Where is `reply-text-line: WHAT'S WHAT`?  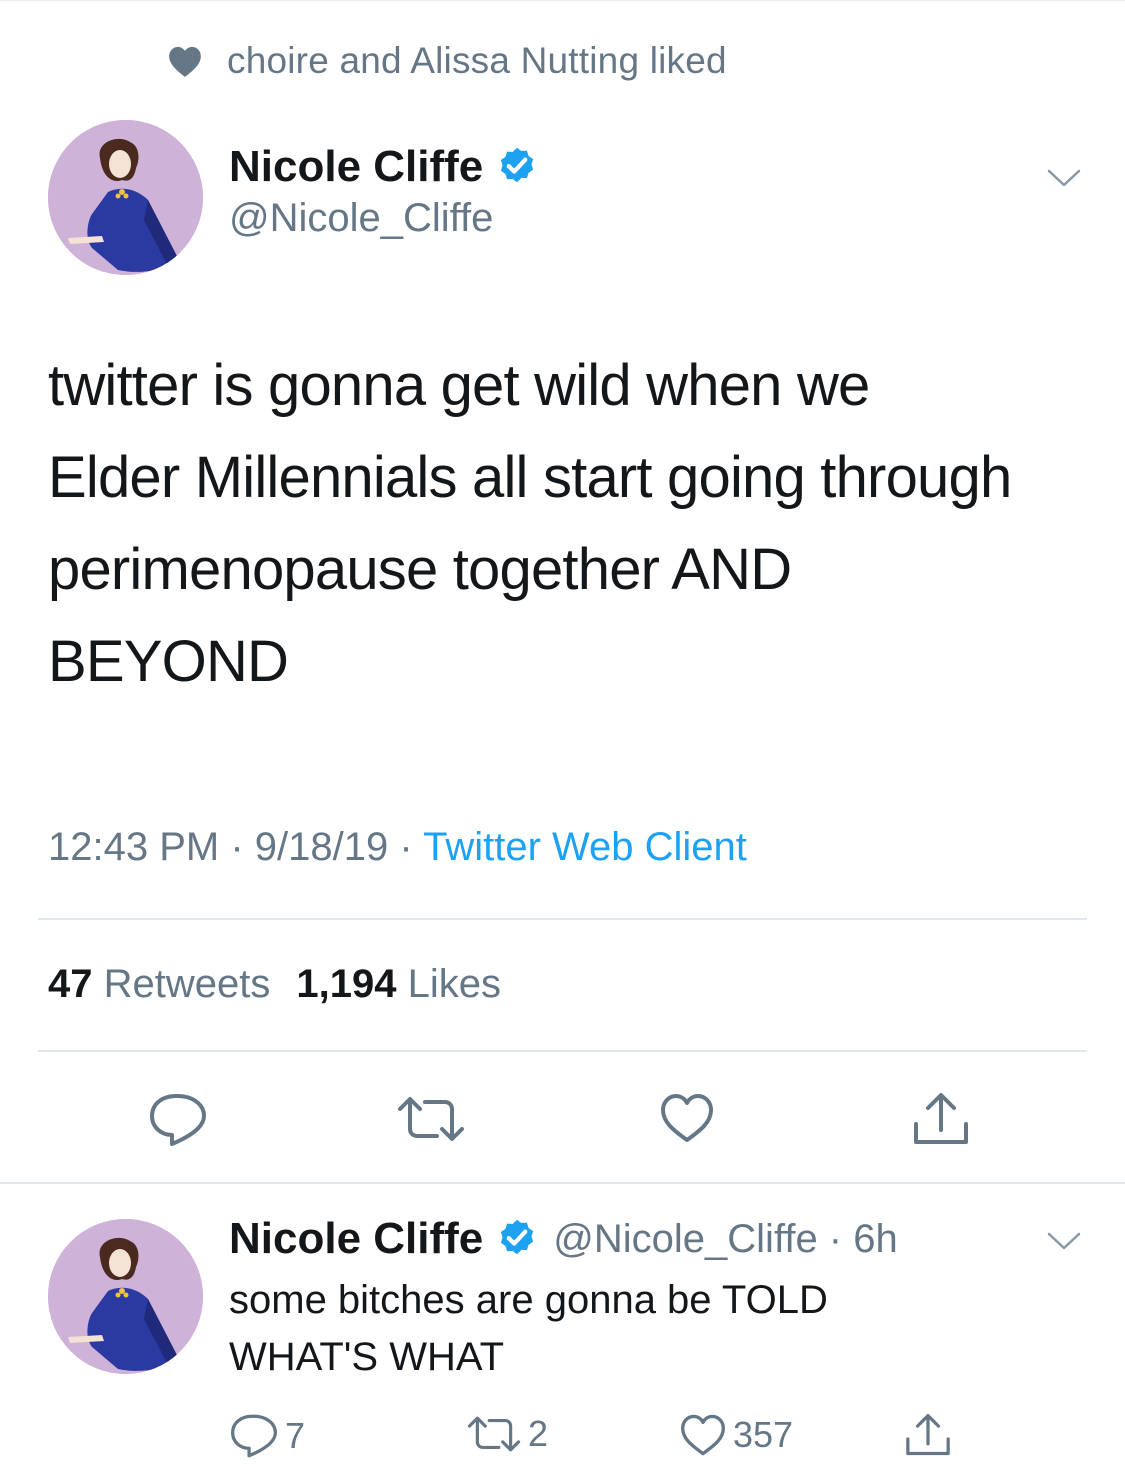
reply-text-line: WHAT'S WHAT is located at coordinates (366, 1357).